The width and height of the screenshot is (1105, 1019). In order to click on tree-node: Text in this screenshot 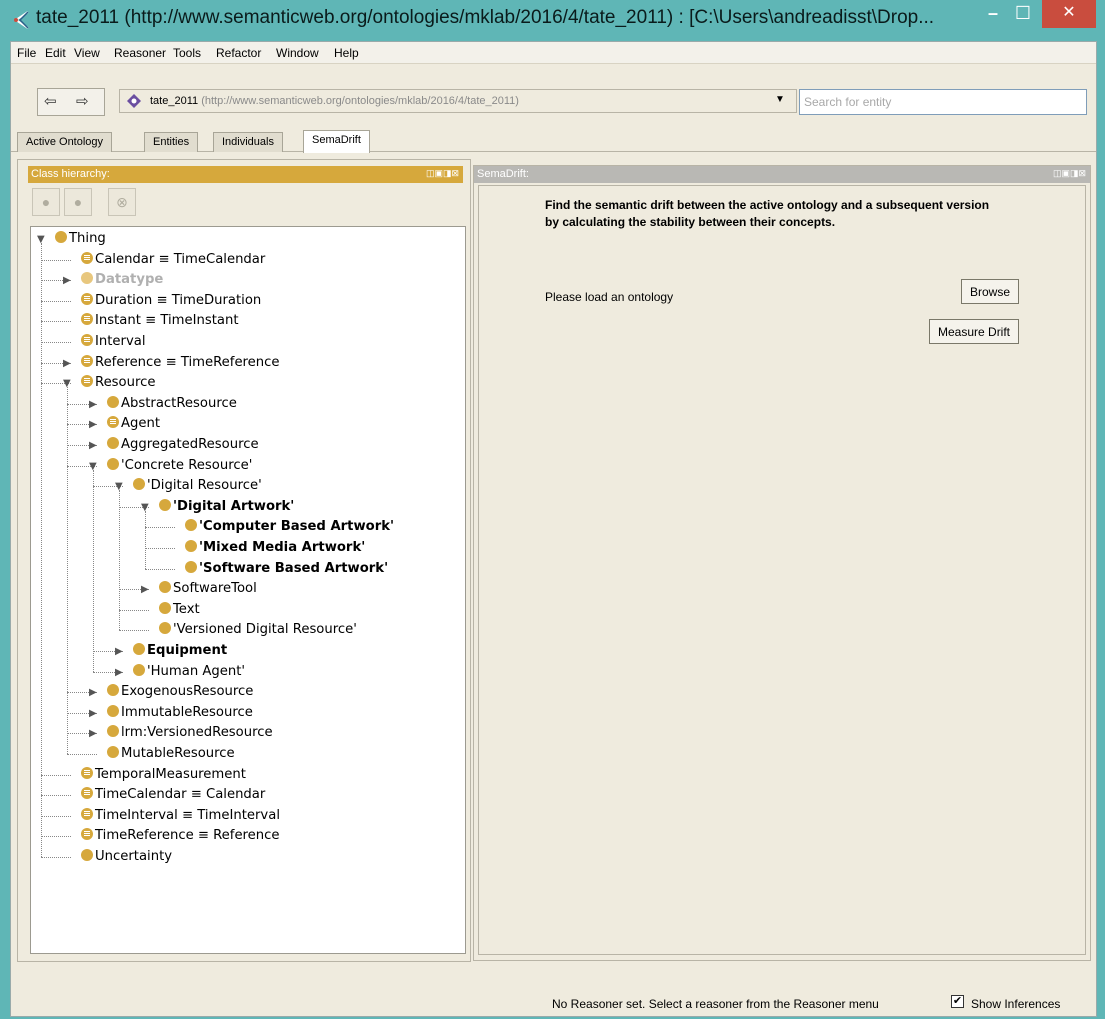, I will do `click(170, 610)`.